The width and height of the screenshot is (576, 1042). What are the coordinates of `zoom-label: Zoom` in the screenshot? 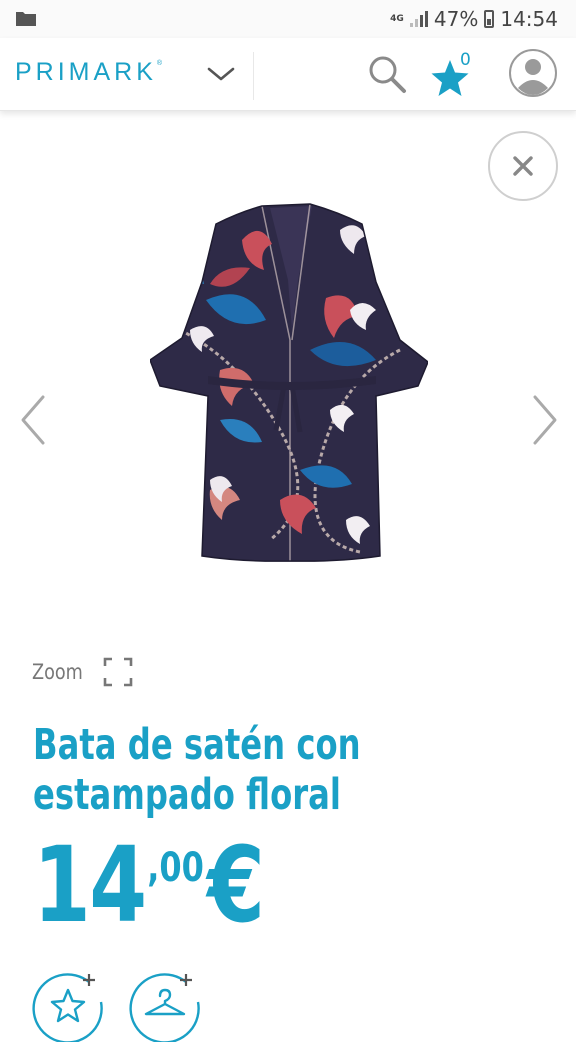 It's located at (57, 672).